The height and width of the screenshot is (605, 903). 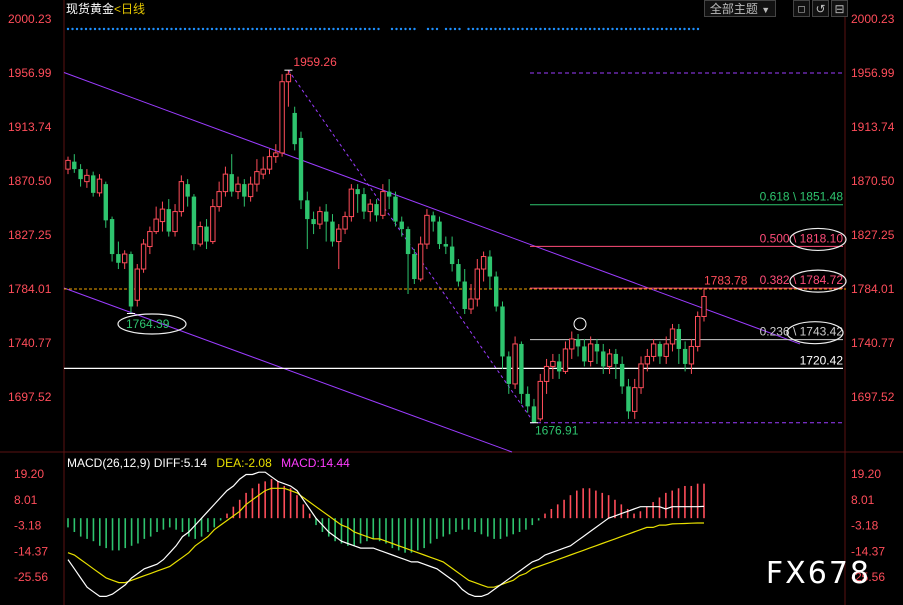 I want to click on current-price-axis-label: 1784.01, so click(x=873, y=289).